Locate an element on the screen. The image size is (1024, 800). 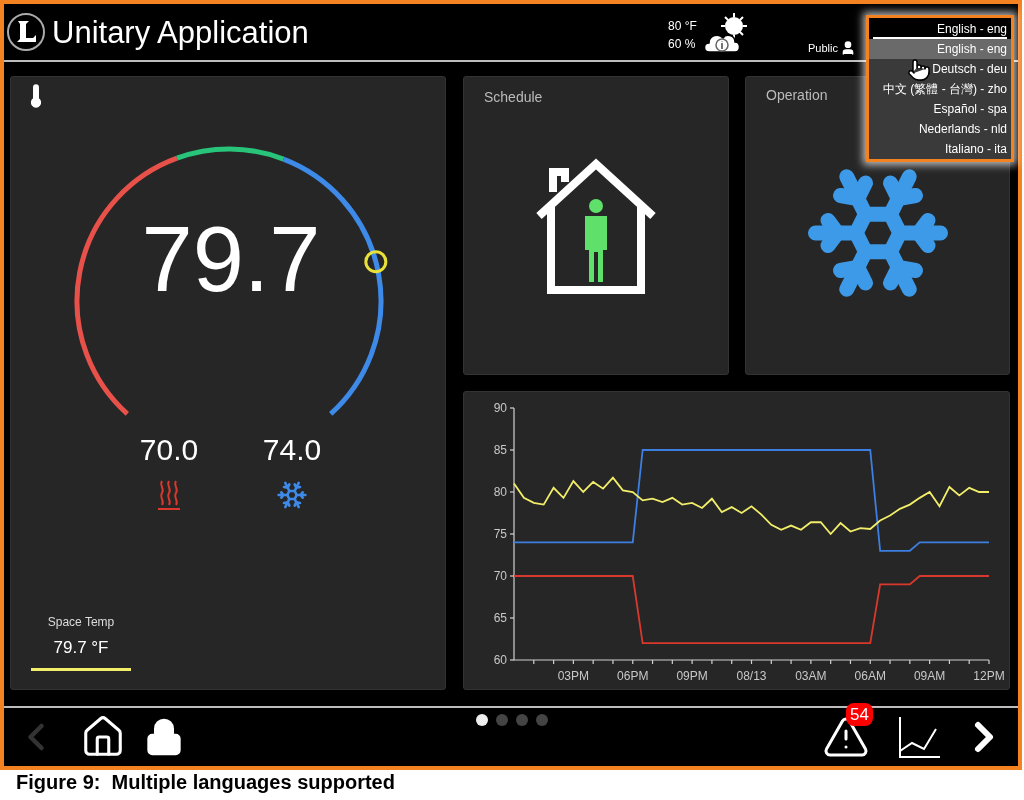
space-temp-value: 79.7 °F is located at coordinates (81, 647).